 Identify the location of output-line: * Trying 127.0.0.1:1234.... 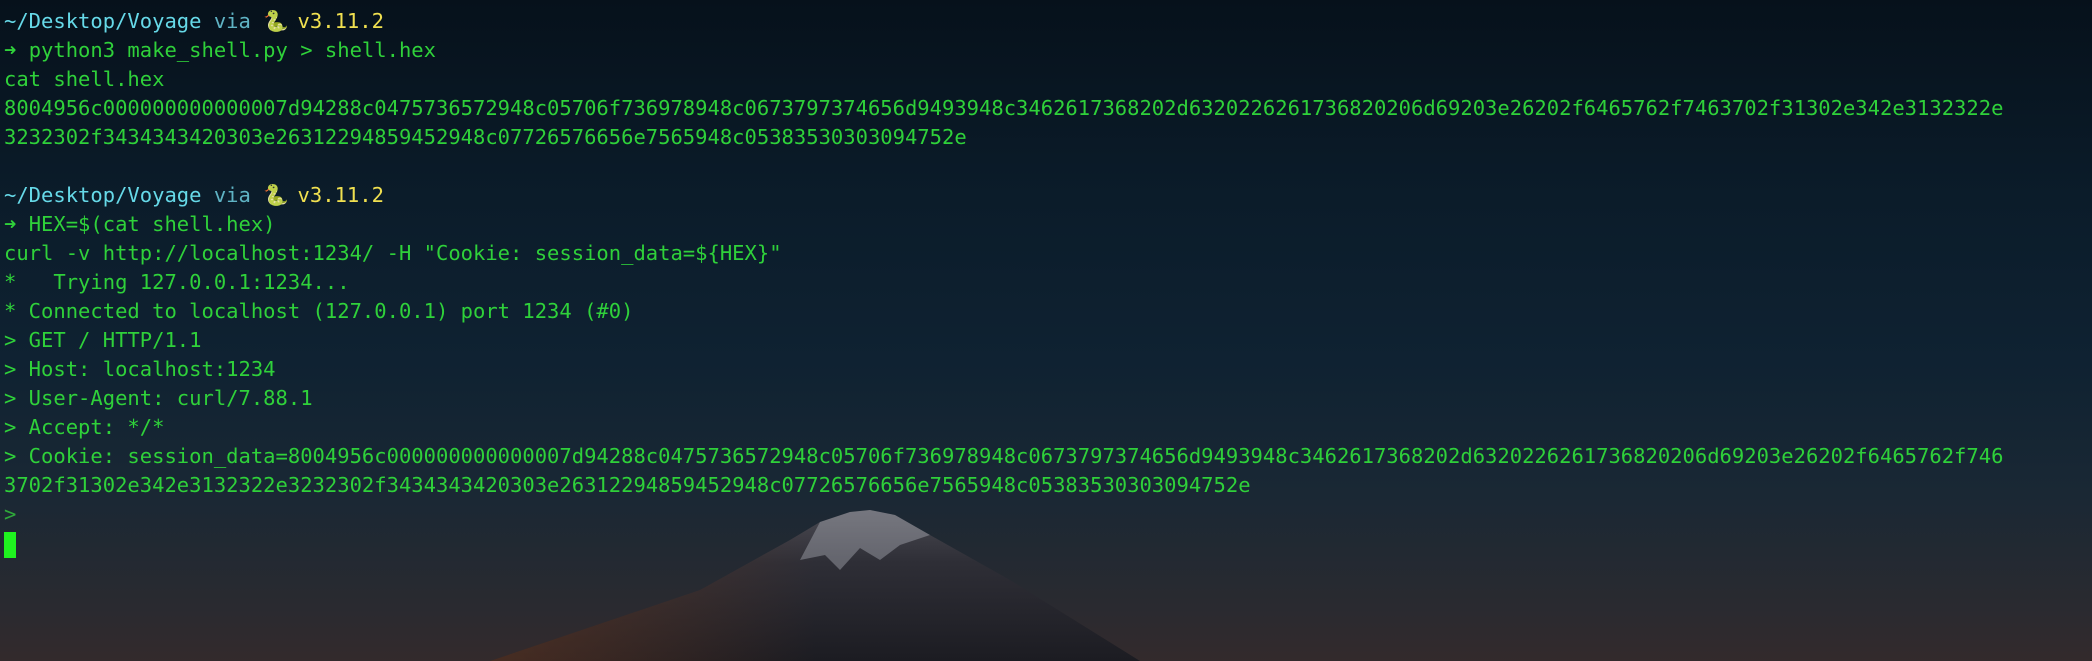
(177, 282).